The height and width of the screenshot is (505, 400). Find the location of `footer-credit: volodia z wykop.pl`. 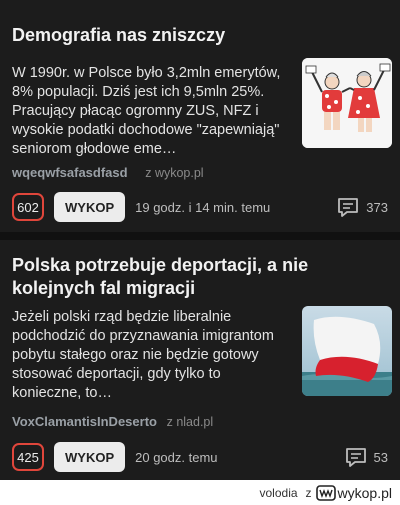

footer-credit: volodia z wykop.pl is located at coordinates (200, 492).